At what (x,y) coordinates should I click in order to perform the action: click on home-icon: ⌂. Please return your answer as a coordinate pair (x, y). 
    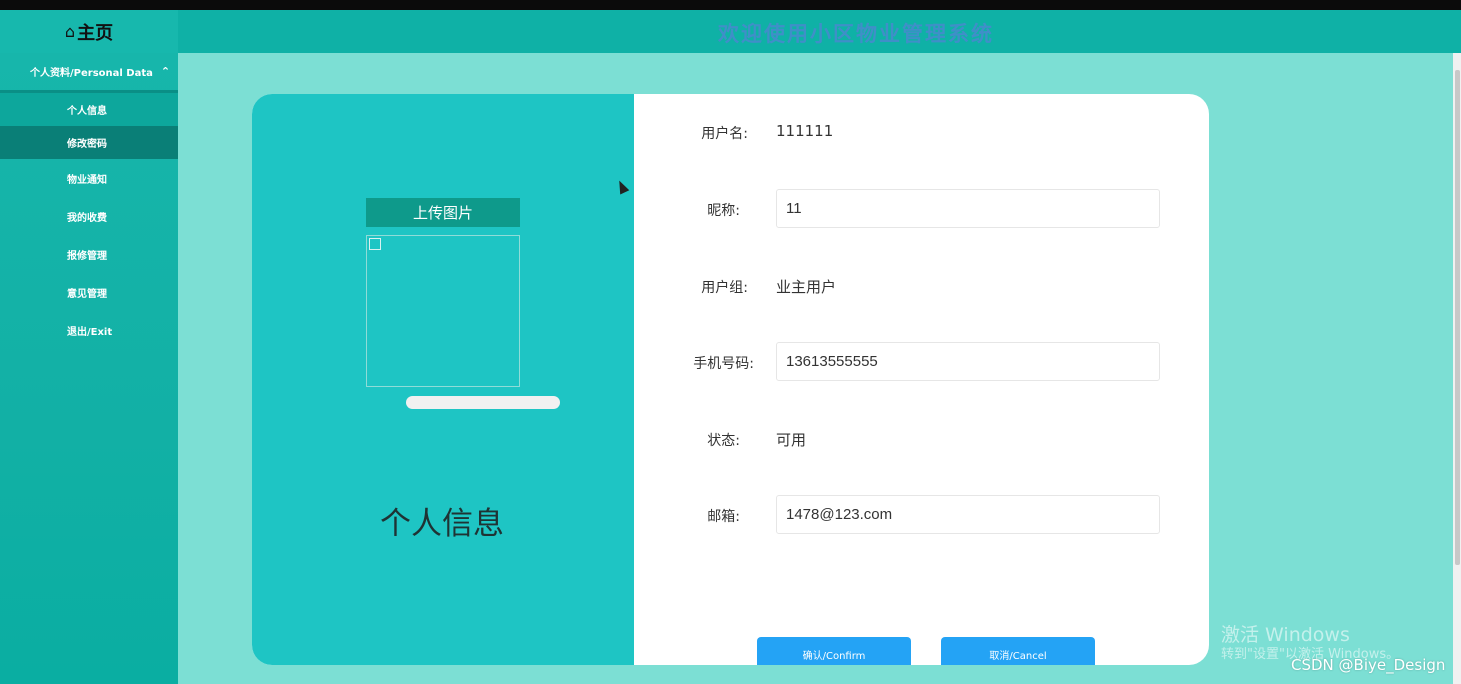
    Looking at the image, I should click on (70, 31).